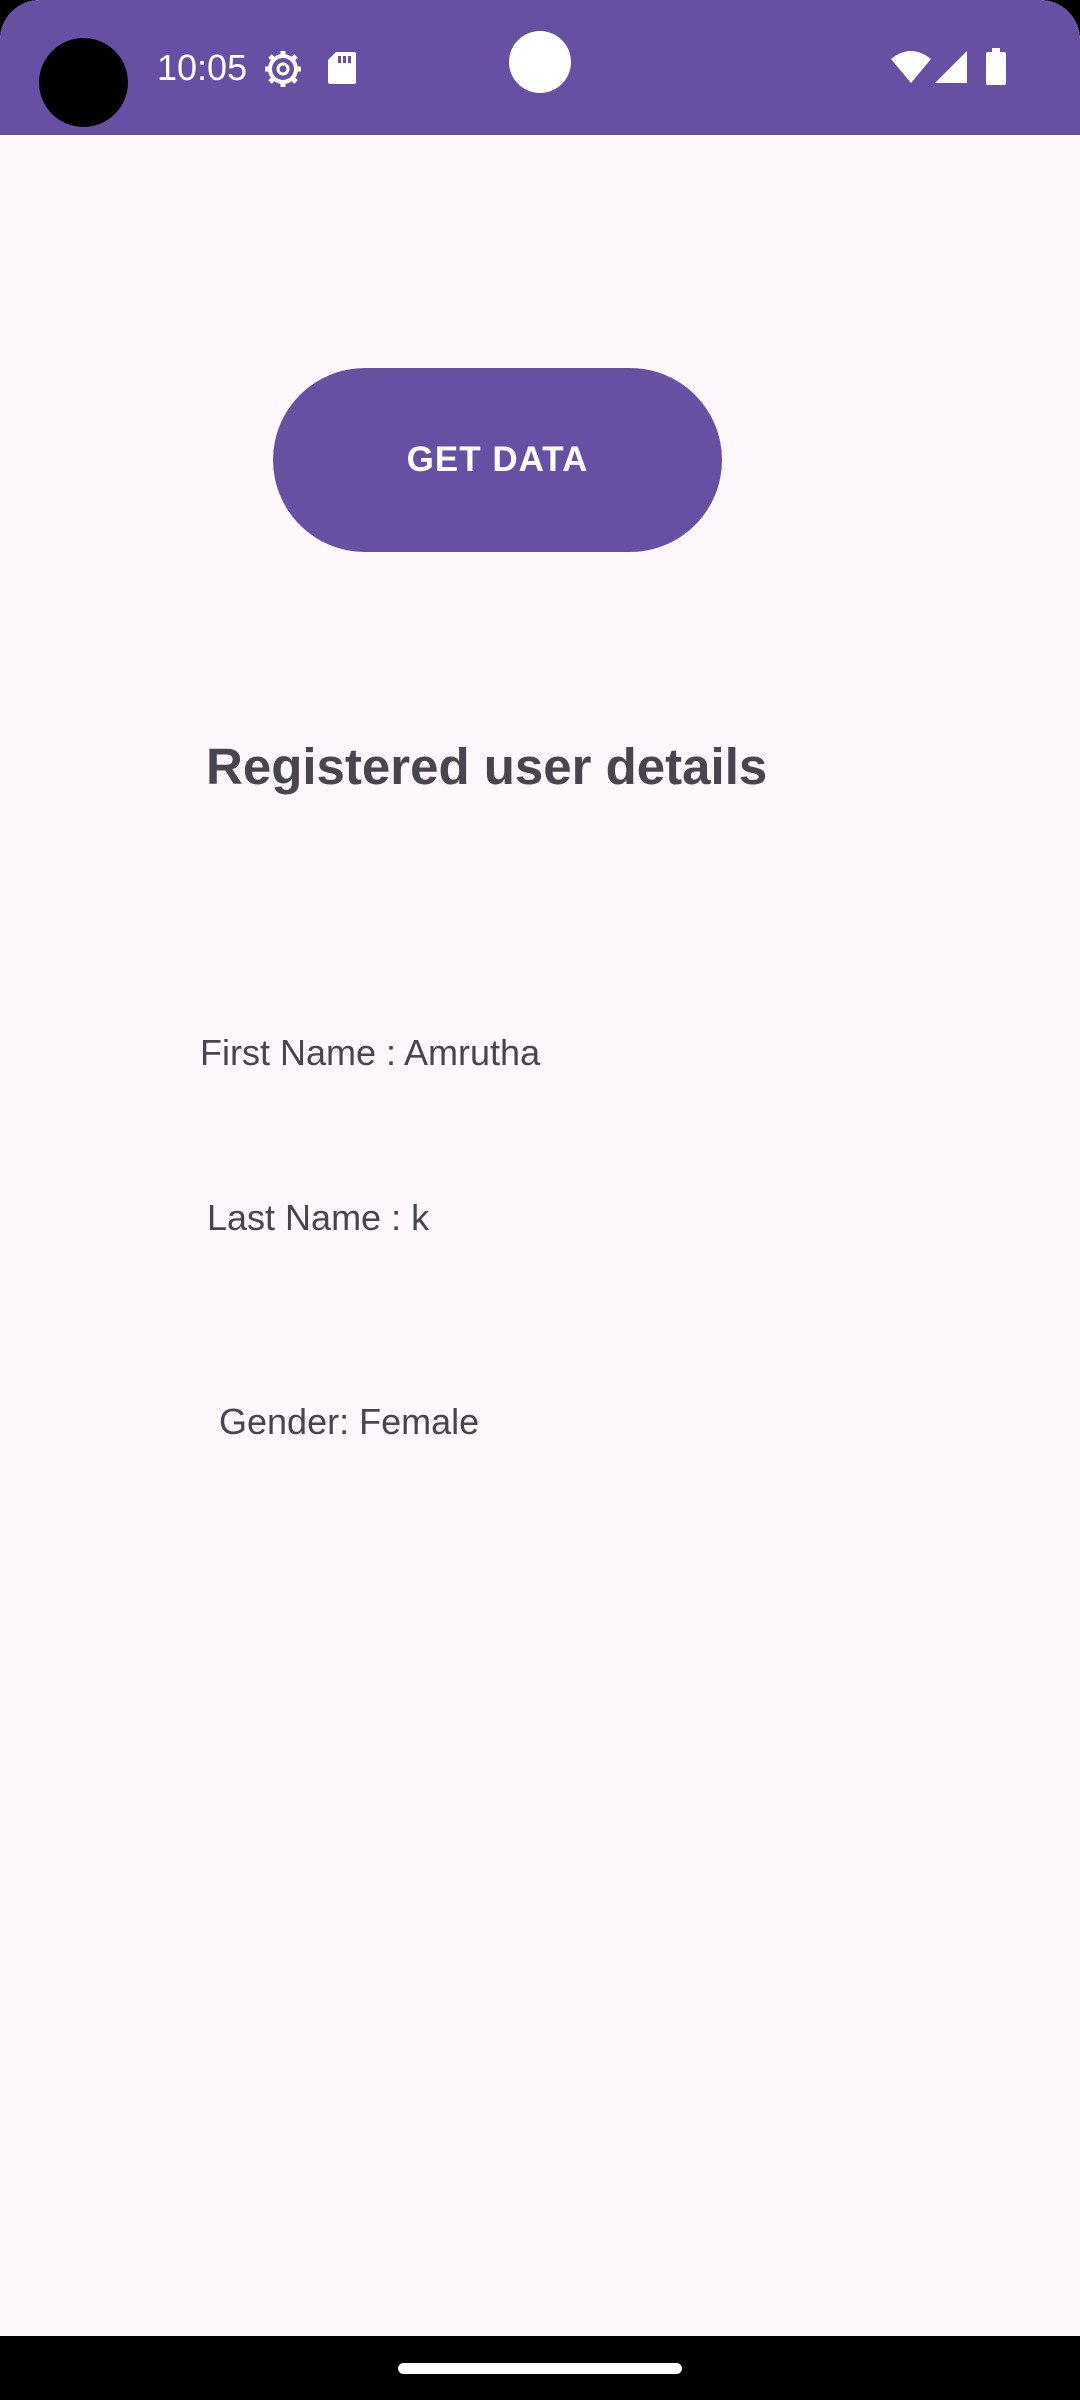 The width and height of the screenshot is (1080, 2400). I want to click on get-data-button: GET DATA, so click(497, 460).